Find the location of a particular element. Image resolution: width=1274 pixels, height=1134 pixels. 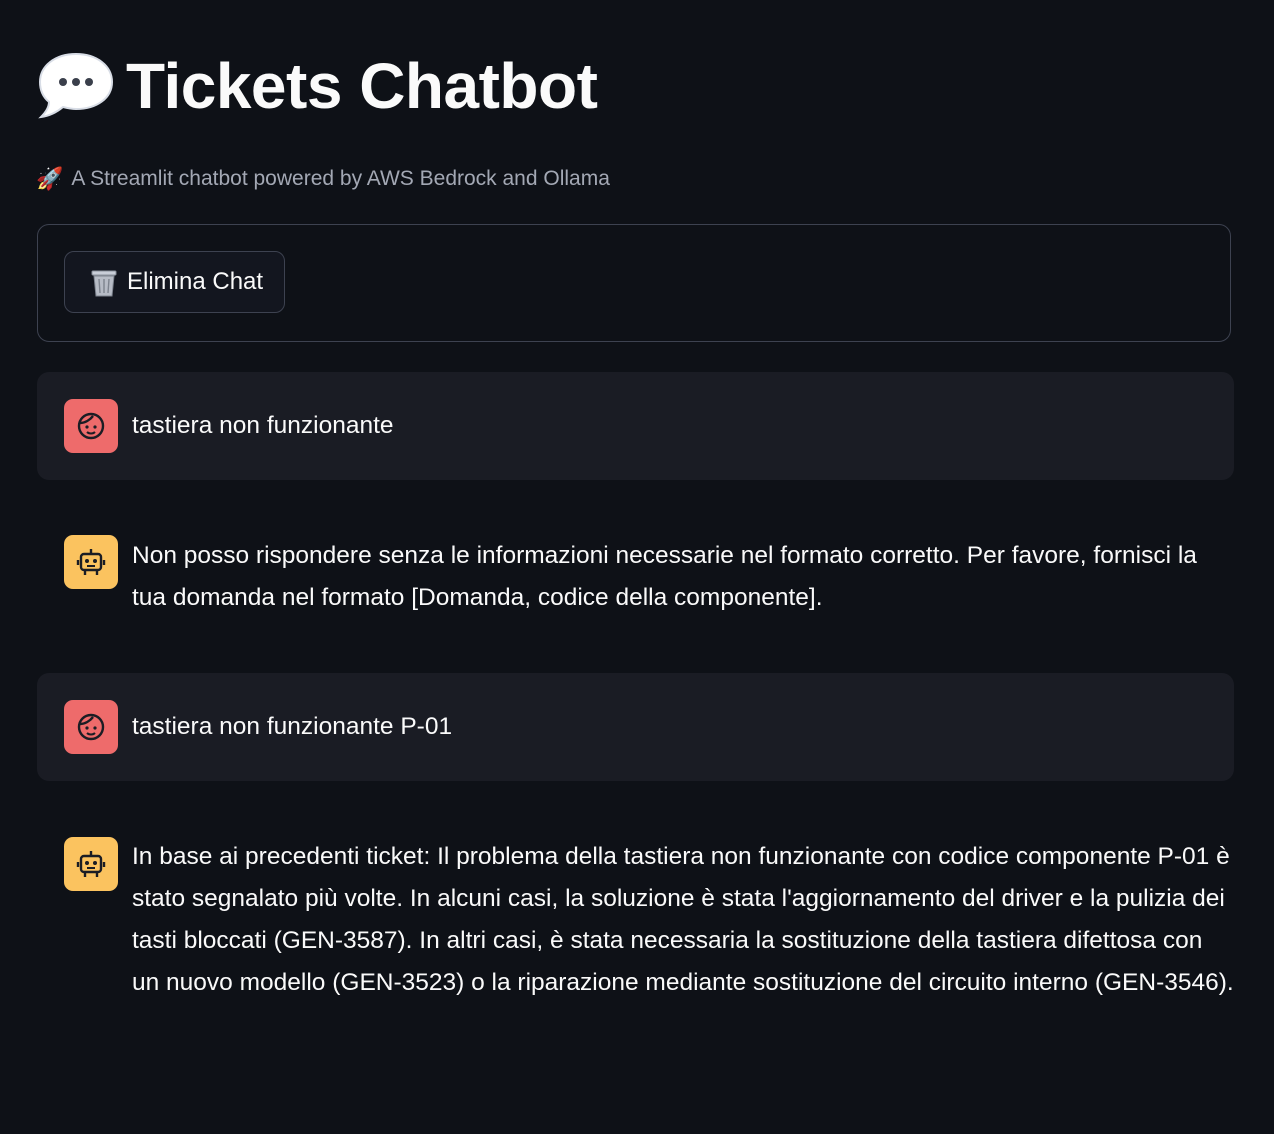

title-text: Tickets Chatbot is located at coordinates (362, 86).